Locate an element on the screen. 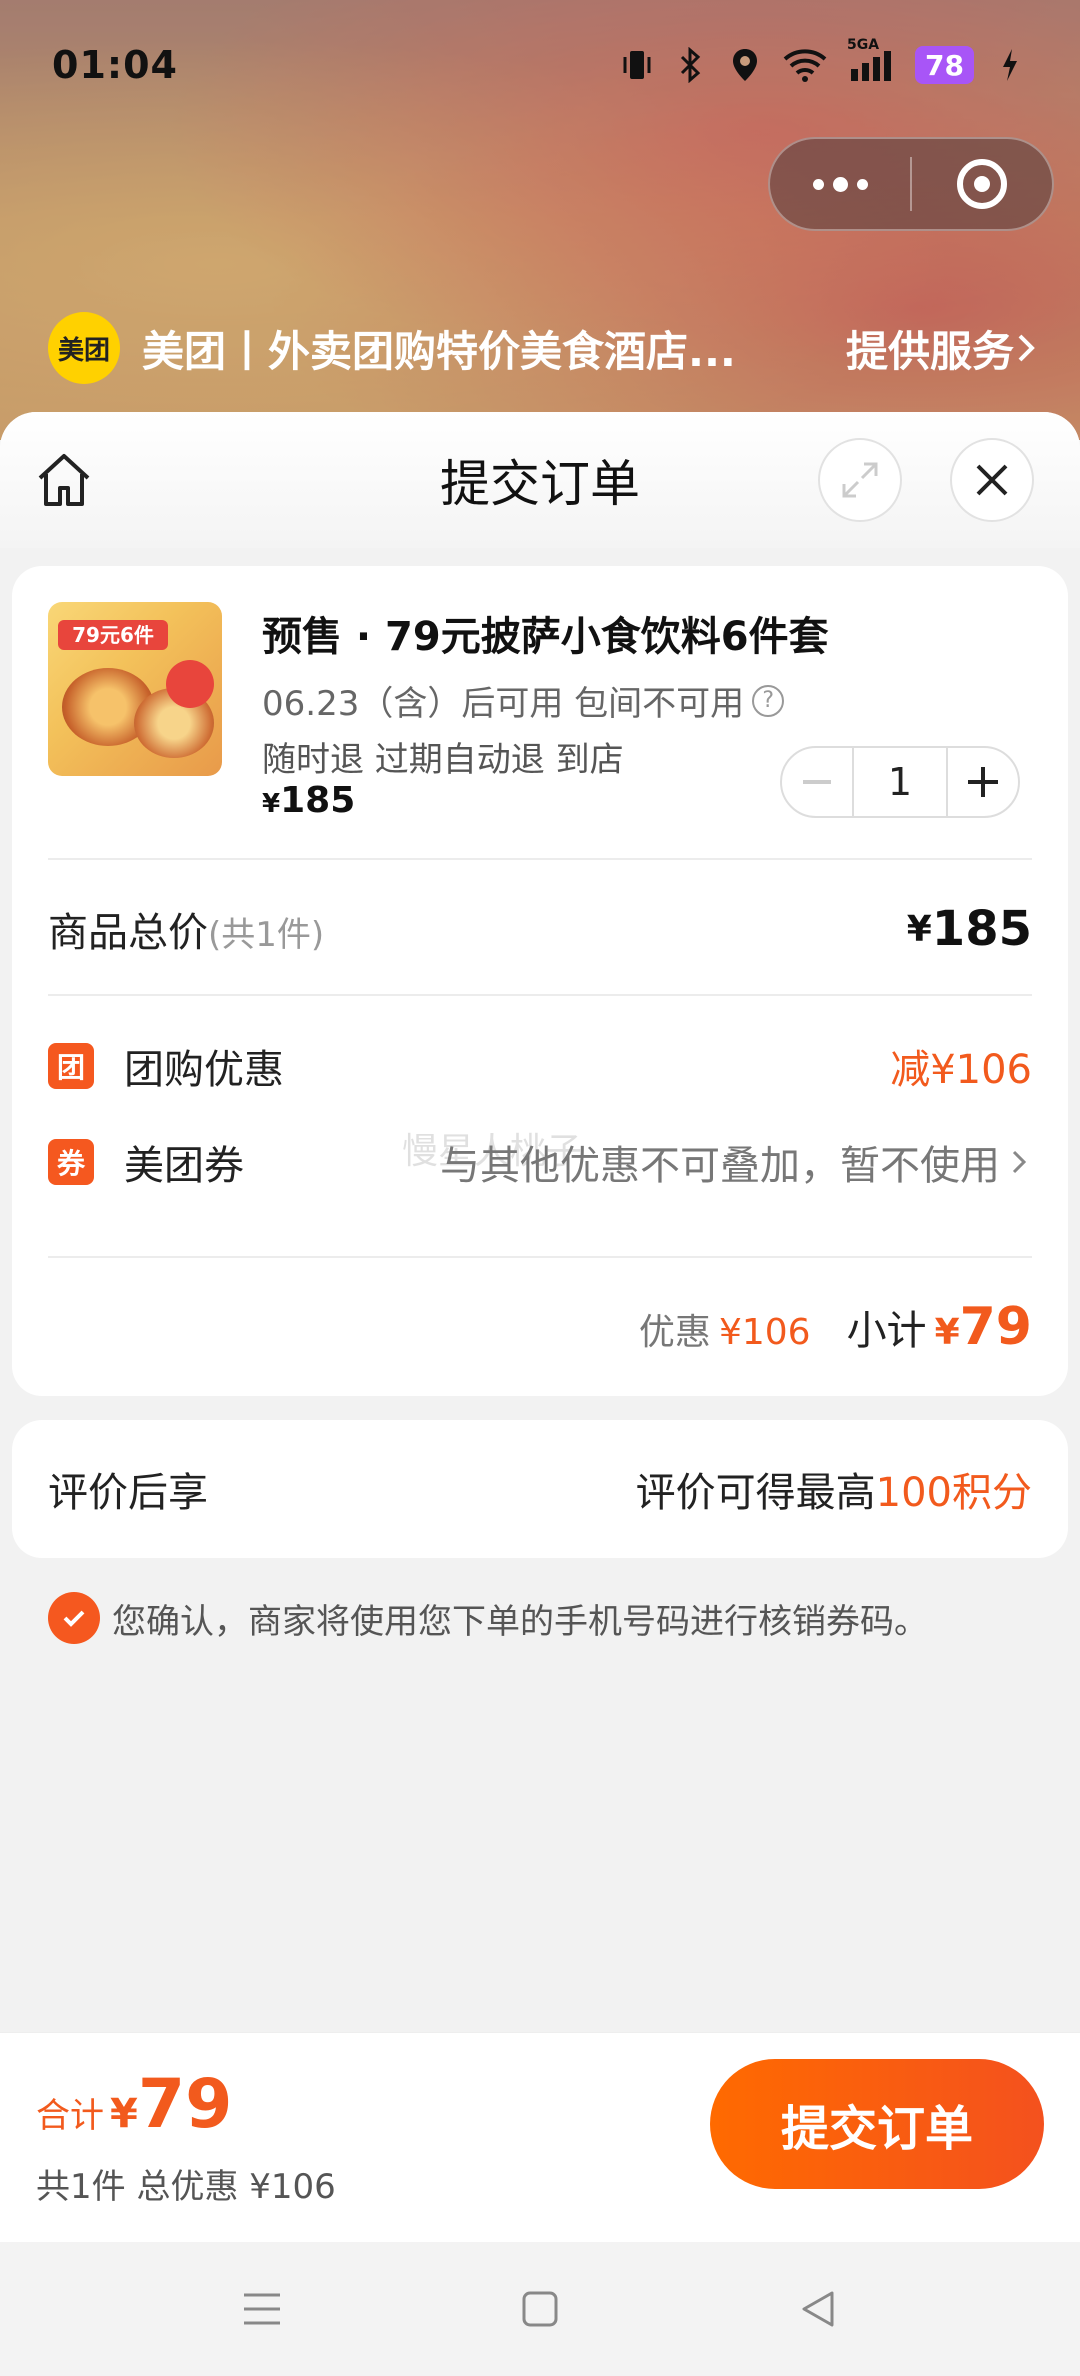  price-value: 185 is located at coordinates (318, 800).